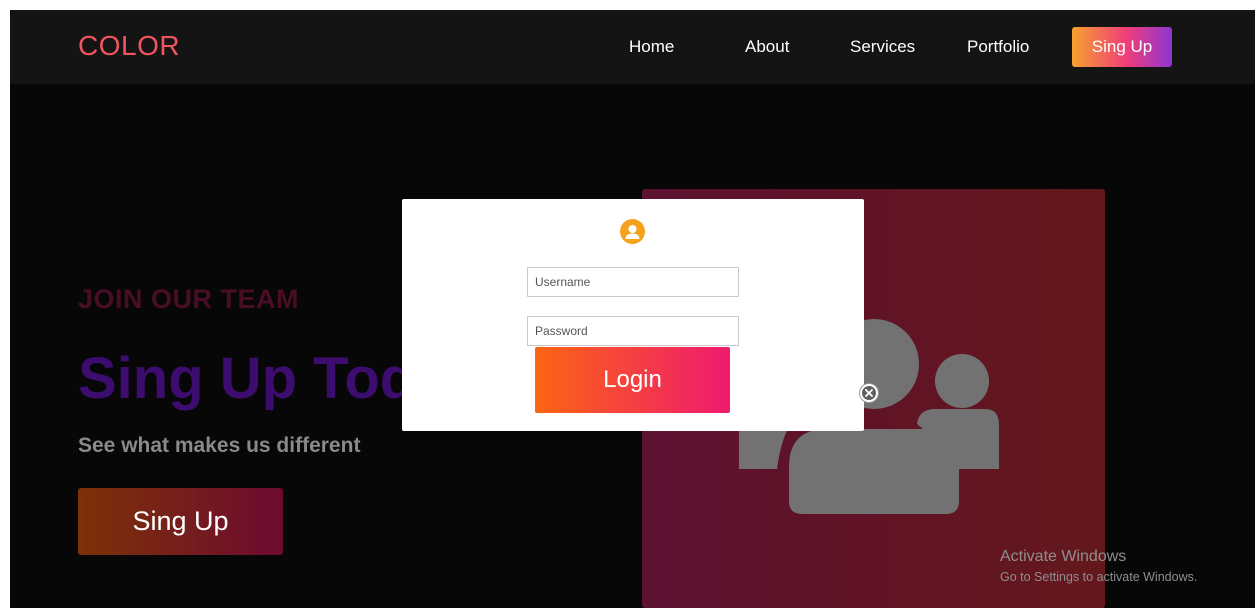  What do you see at coordinates (129, 46) in the screenshot?
I see `site-logo: COLOR` at bounding box center [129, 46].